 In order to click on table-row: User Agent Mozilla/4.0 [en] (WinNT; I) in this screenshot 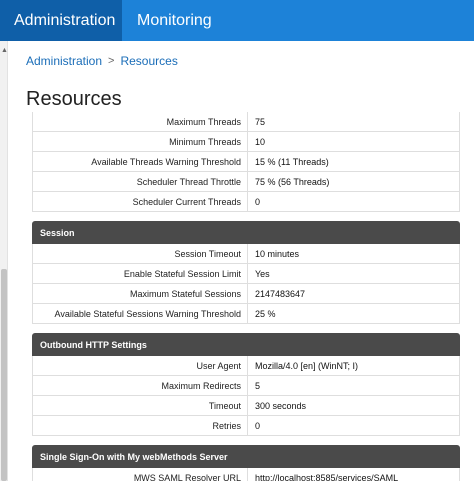, I will do `click(246, 366)`.